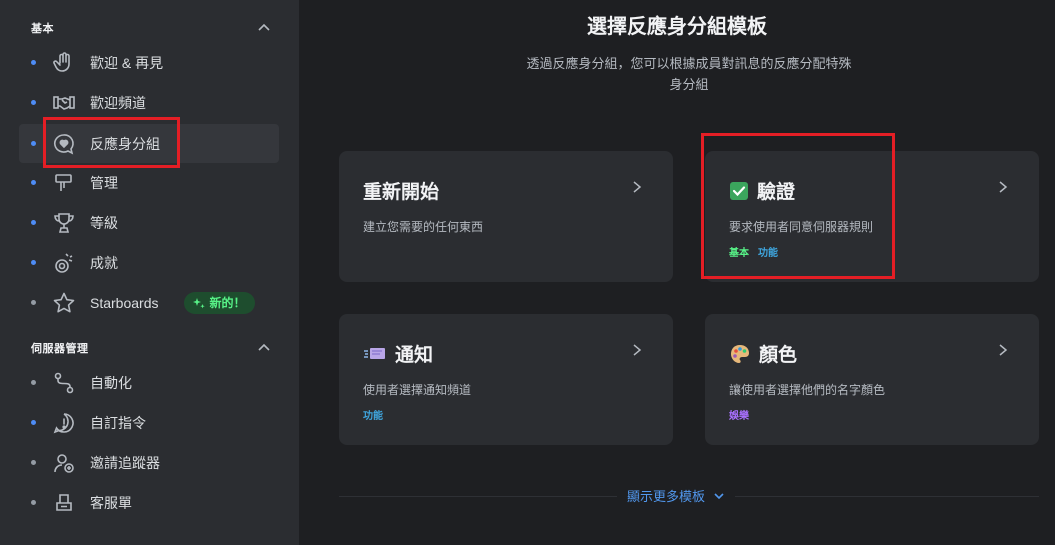 This screenshot has width=1055, height=545. I want to click on sidebar-item-label: 邀請追蹤器, so click(125, 462).